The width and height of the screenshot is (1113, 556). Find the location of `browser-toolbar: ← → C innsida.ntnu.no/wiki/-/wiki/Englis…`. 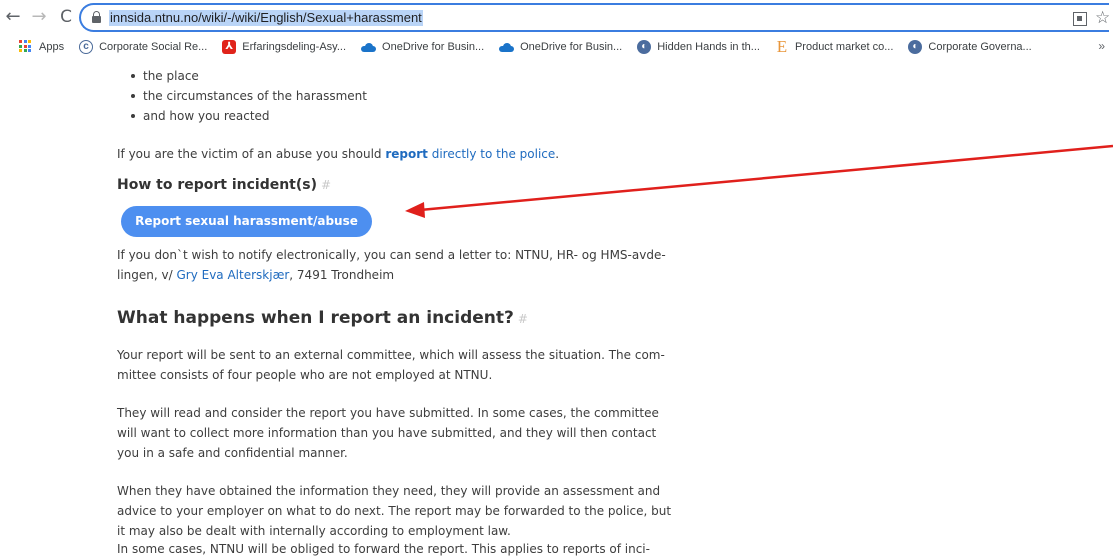

browser-toolbar: ← → C innsida.ntnu.no/wiki/-/wiki/Englis… is located at coordinates (556, 18).